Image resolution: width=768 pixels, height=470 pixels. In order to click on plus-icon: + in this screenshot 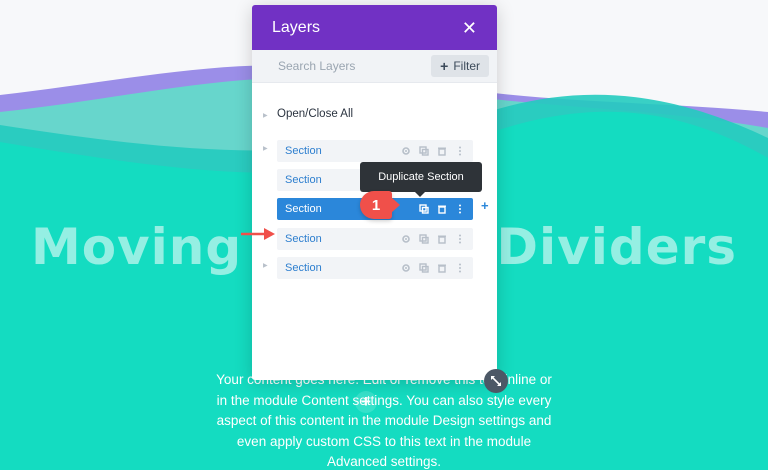, I will do `click(444, 66)`.